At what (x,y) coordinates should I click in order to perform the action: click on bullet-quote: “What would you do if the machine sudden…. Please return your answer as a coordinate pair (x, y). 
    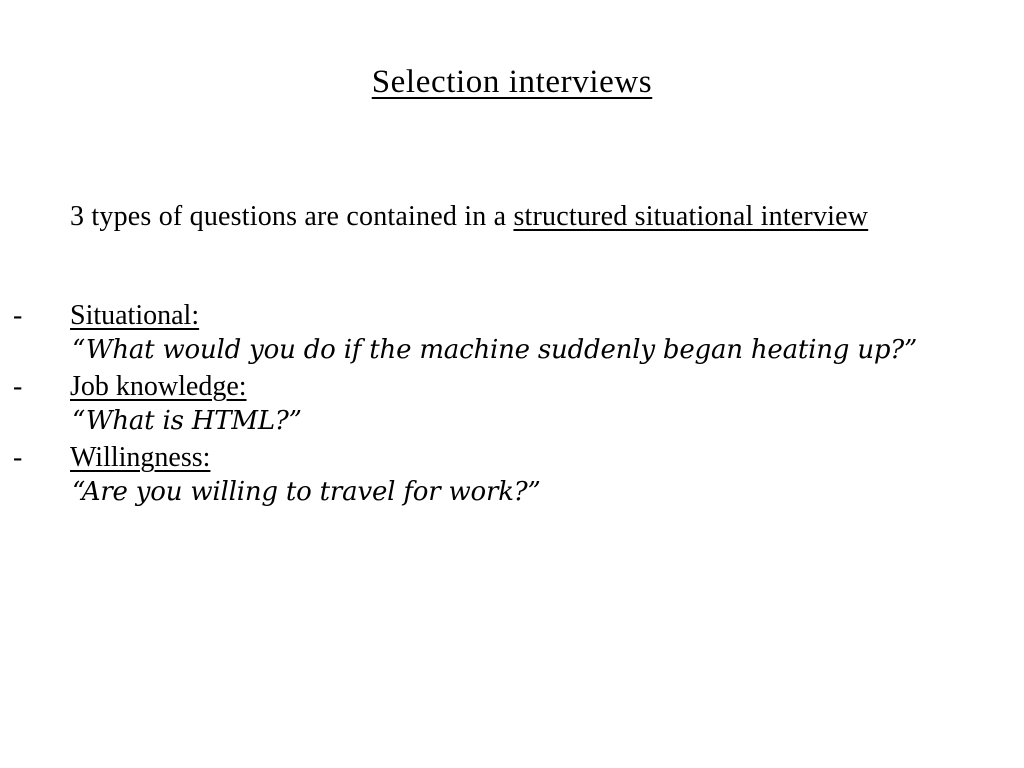
    Looking at the image, I should click on (495, 350).